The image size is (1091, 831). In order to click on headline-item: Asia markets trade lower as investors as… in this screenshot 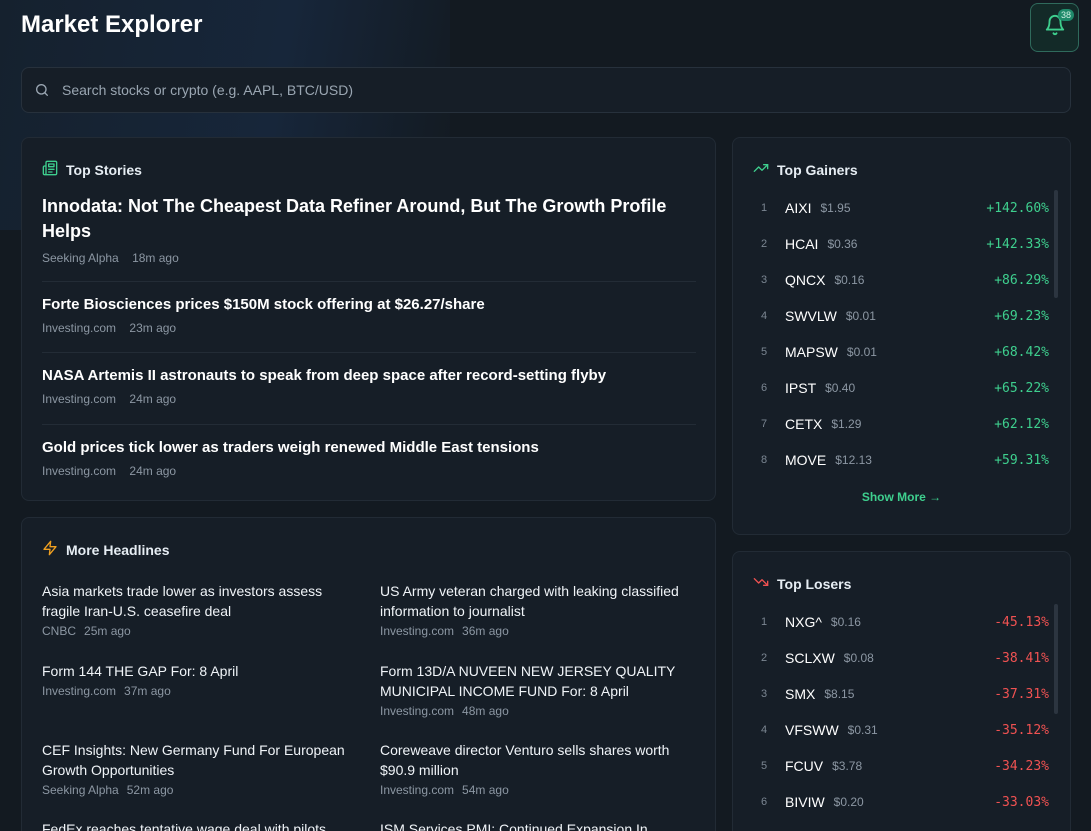, I will do `click(197, 609)`.